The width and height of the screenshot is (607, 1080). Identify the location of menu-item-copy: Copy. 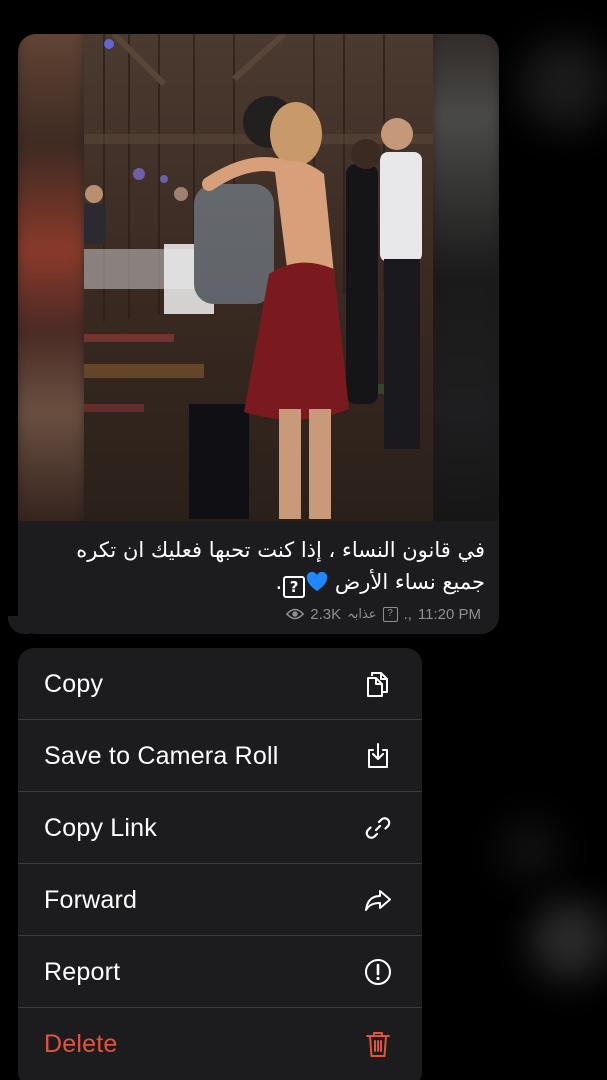
(220, 684).